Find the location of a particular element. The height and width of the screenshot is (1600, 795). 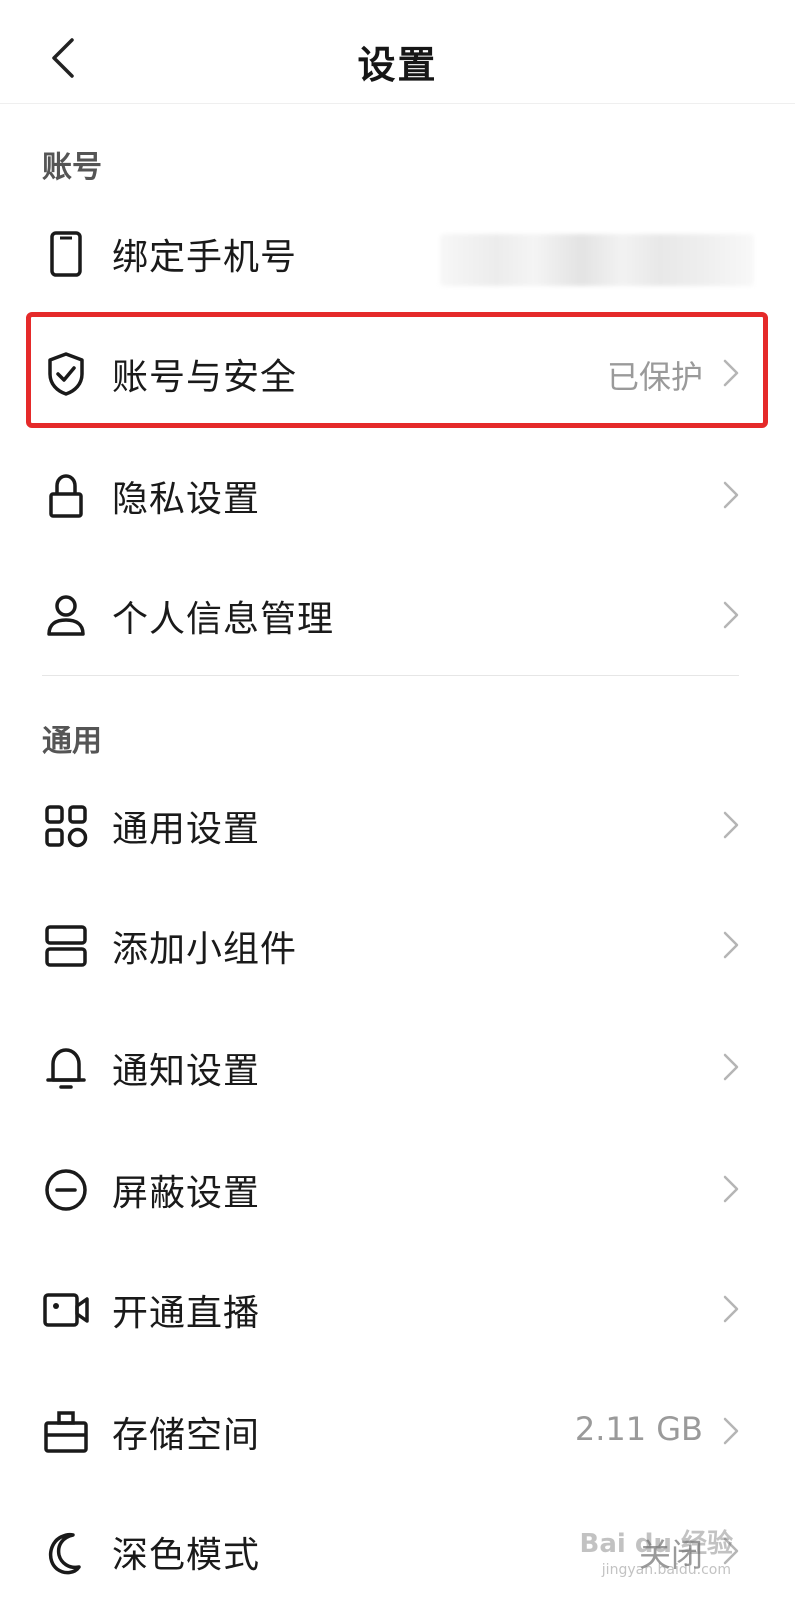

row-label-widgets: 添加小组件 is located at coordinates (205, 949).